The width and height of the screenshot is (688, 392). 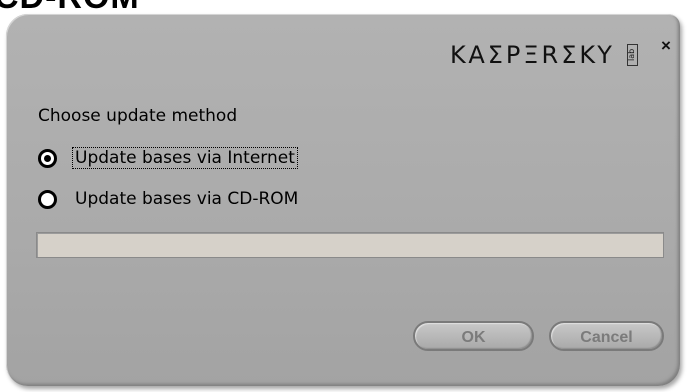 What do you see at coordinates (632, 55) in the screenshot?
I see `kaspersky-lab-mark: lab` at bounding box center [632, 55].